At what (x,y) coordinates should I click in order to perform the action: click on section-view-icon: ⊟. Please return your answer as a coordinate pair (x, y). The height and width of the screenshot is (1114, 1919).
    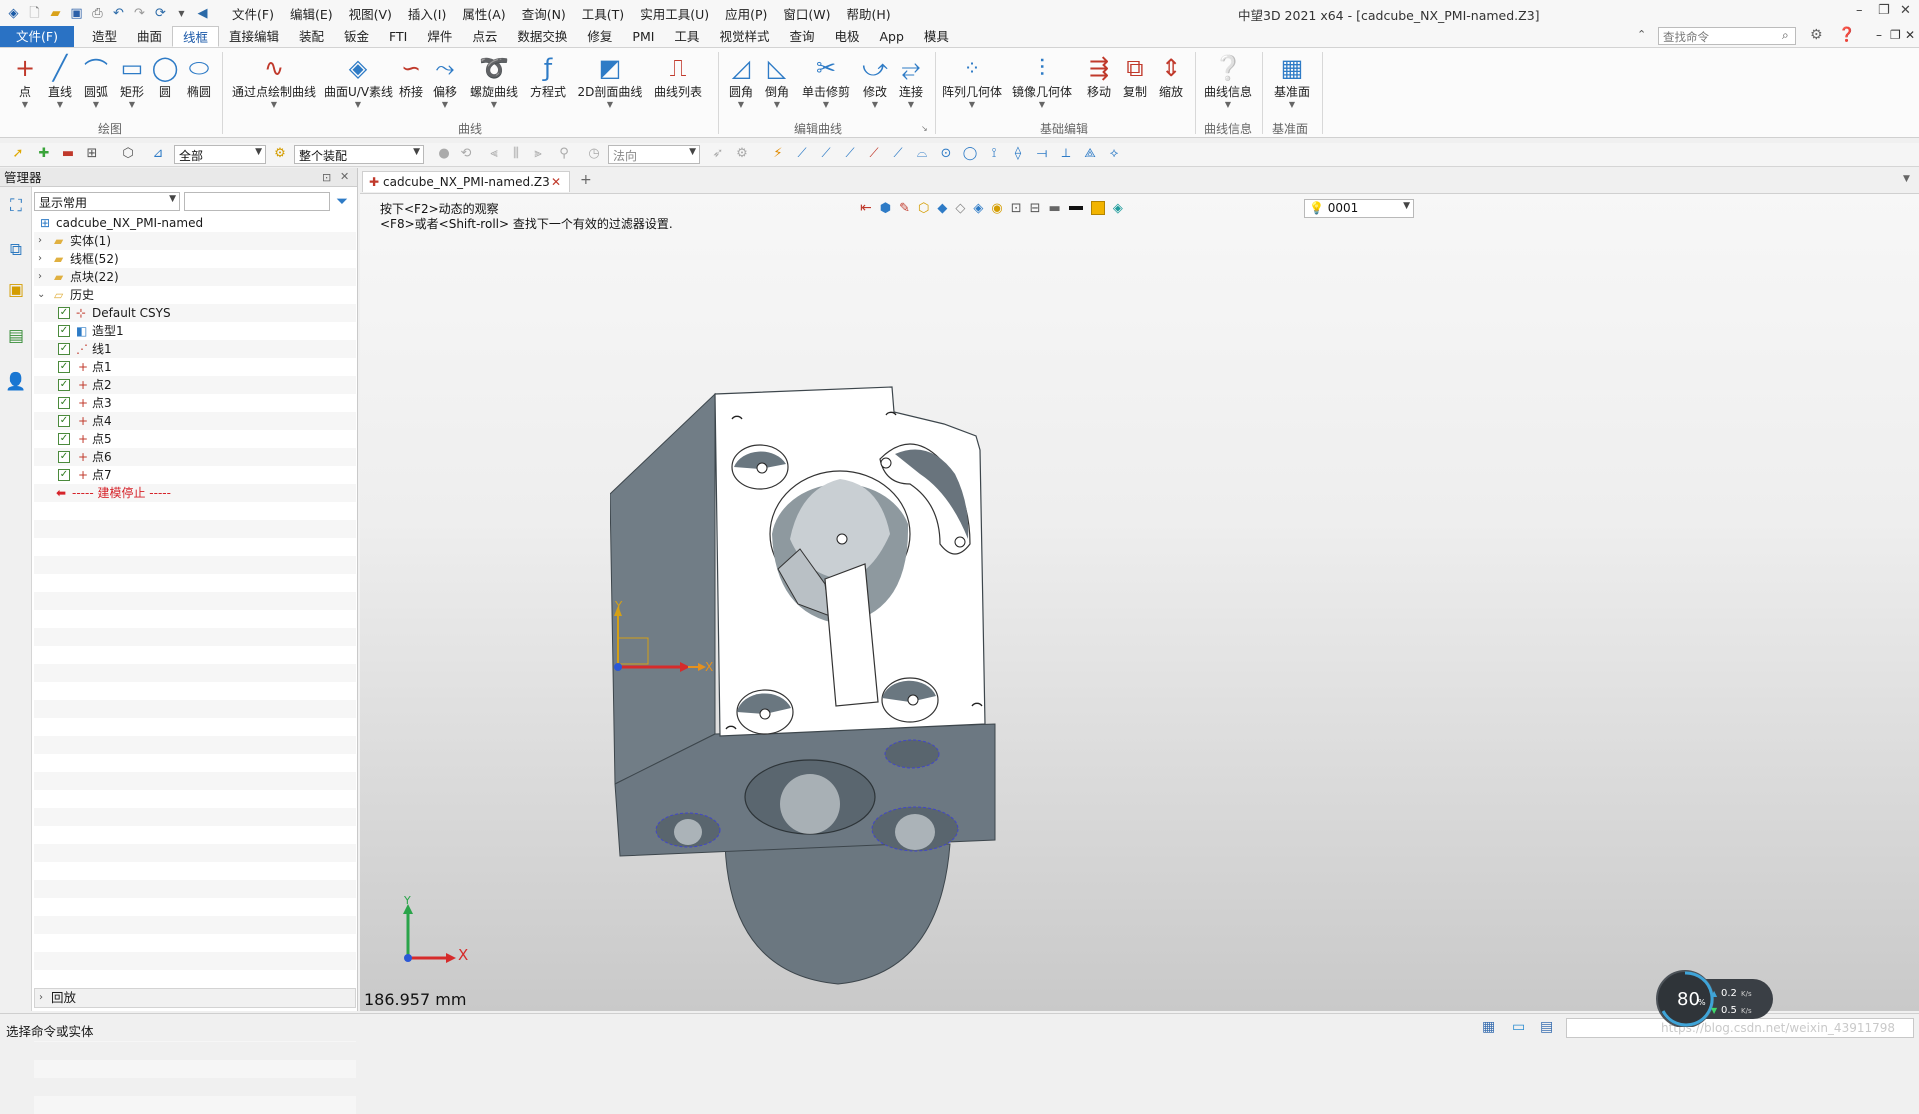
    Looking at the image, I should click on (1035, 208).